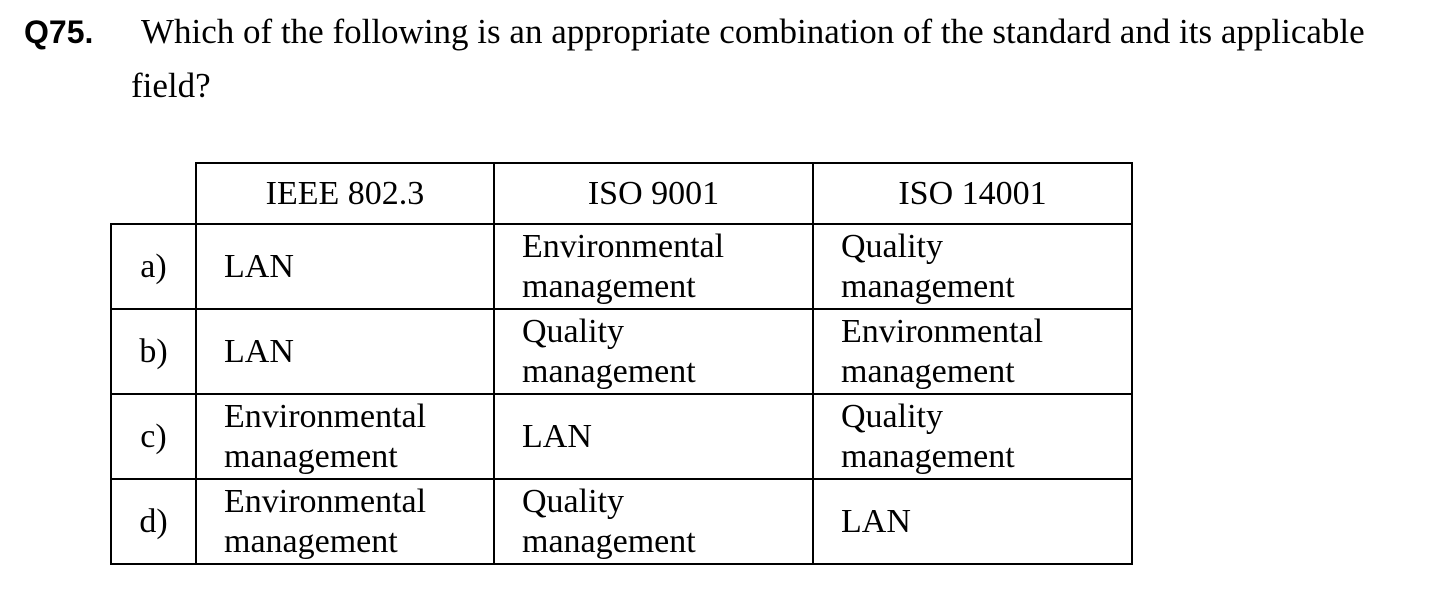 Image resolution: width=1450 pixels, height=594 pixels. What do you see at coordinates (345, 193) in the screenshot?
I see `header-ieee-802-3: IEEE 802.3` at bounding box center [345, 193].